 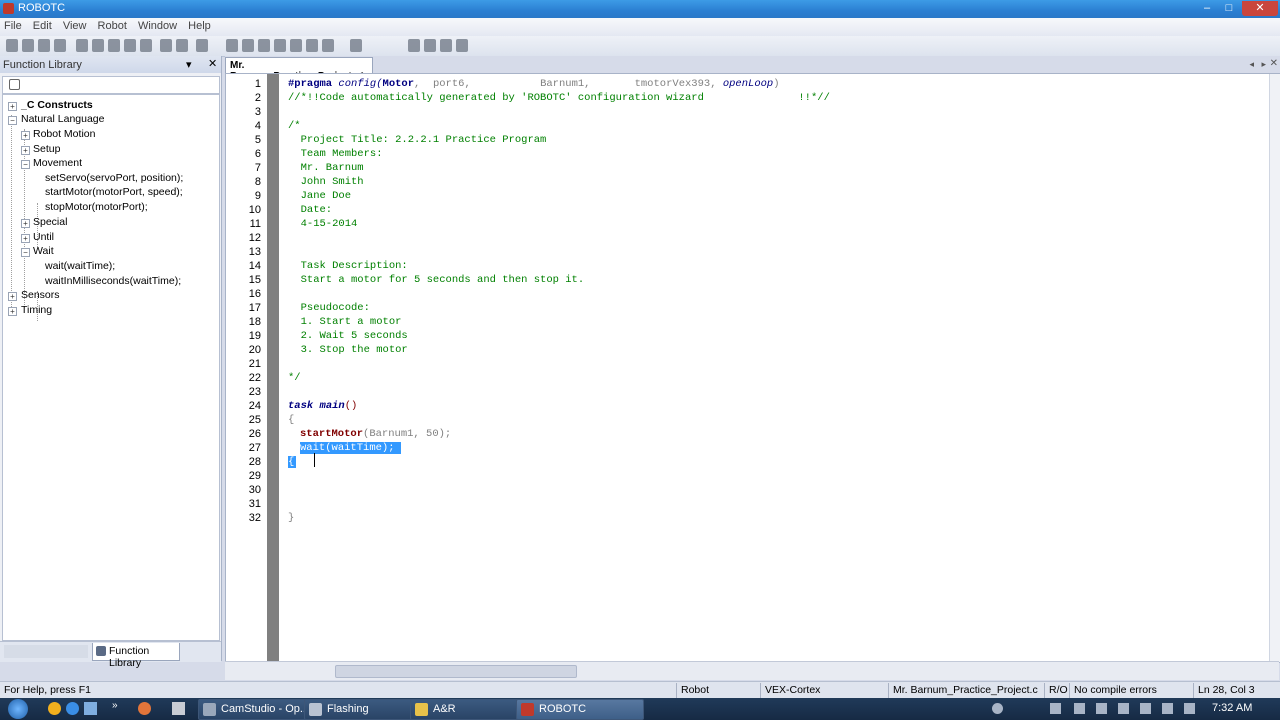 I want to click on menu-help: Help, so click(x=199, y=26).